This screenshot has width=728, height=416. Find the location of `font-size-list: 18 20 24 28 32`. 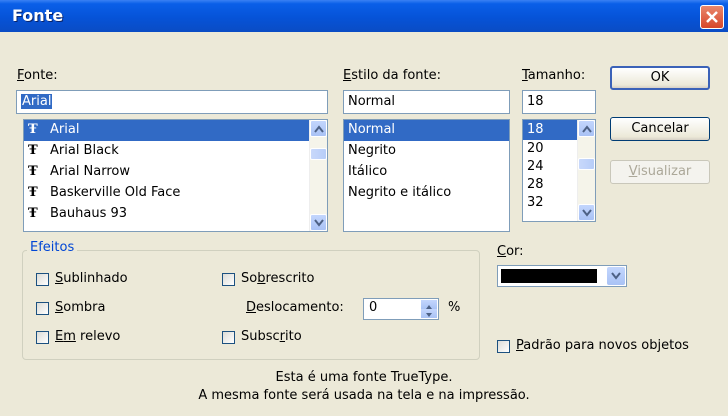

font-size-list: 18 20 24 28 32 is located at coordinates (559, 170).